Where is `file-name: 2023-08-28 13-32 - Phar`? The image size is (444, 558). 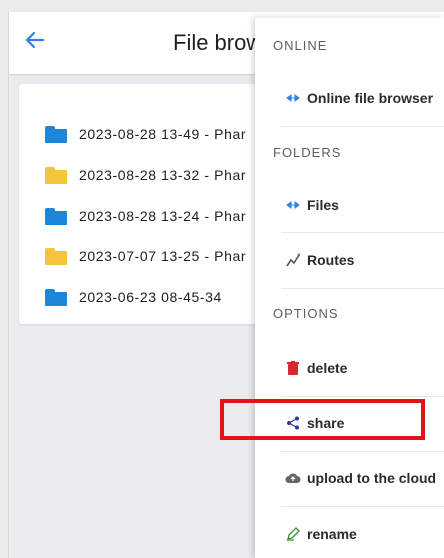 file-name: 2023-08-28 13-32 - Phar is located at coordinates (163, 175).